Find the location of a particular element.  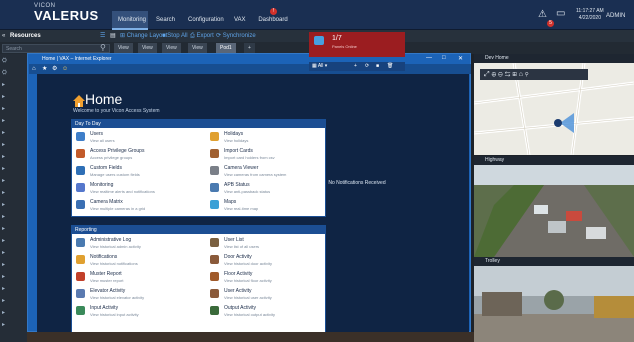

delete-icon: 🗑 is located at coordinates (390, 66).